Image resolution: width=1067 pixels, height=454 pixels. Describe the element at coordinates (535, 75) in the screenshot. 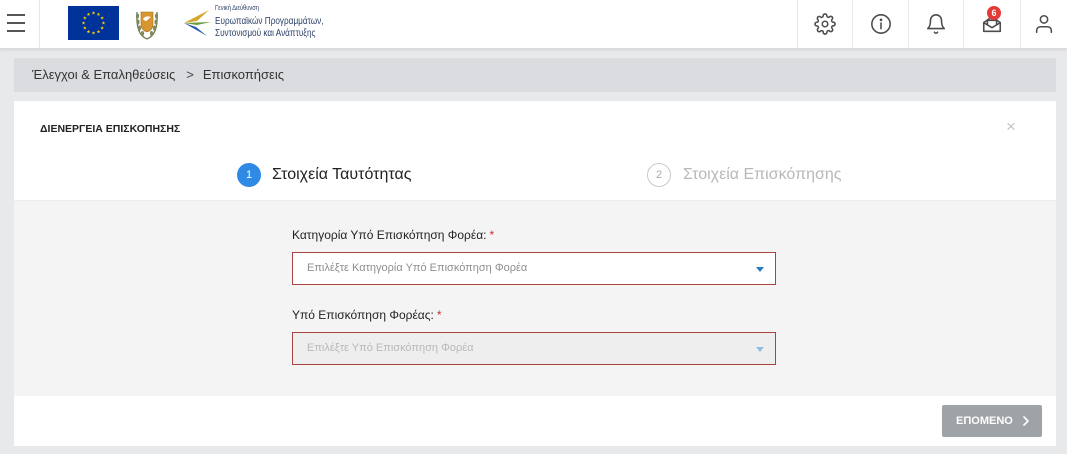

I see `breadcrumb: Έλεγχοι & Επαληθεύσεις > Επισκοπήσεις` at that location.